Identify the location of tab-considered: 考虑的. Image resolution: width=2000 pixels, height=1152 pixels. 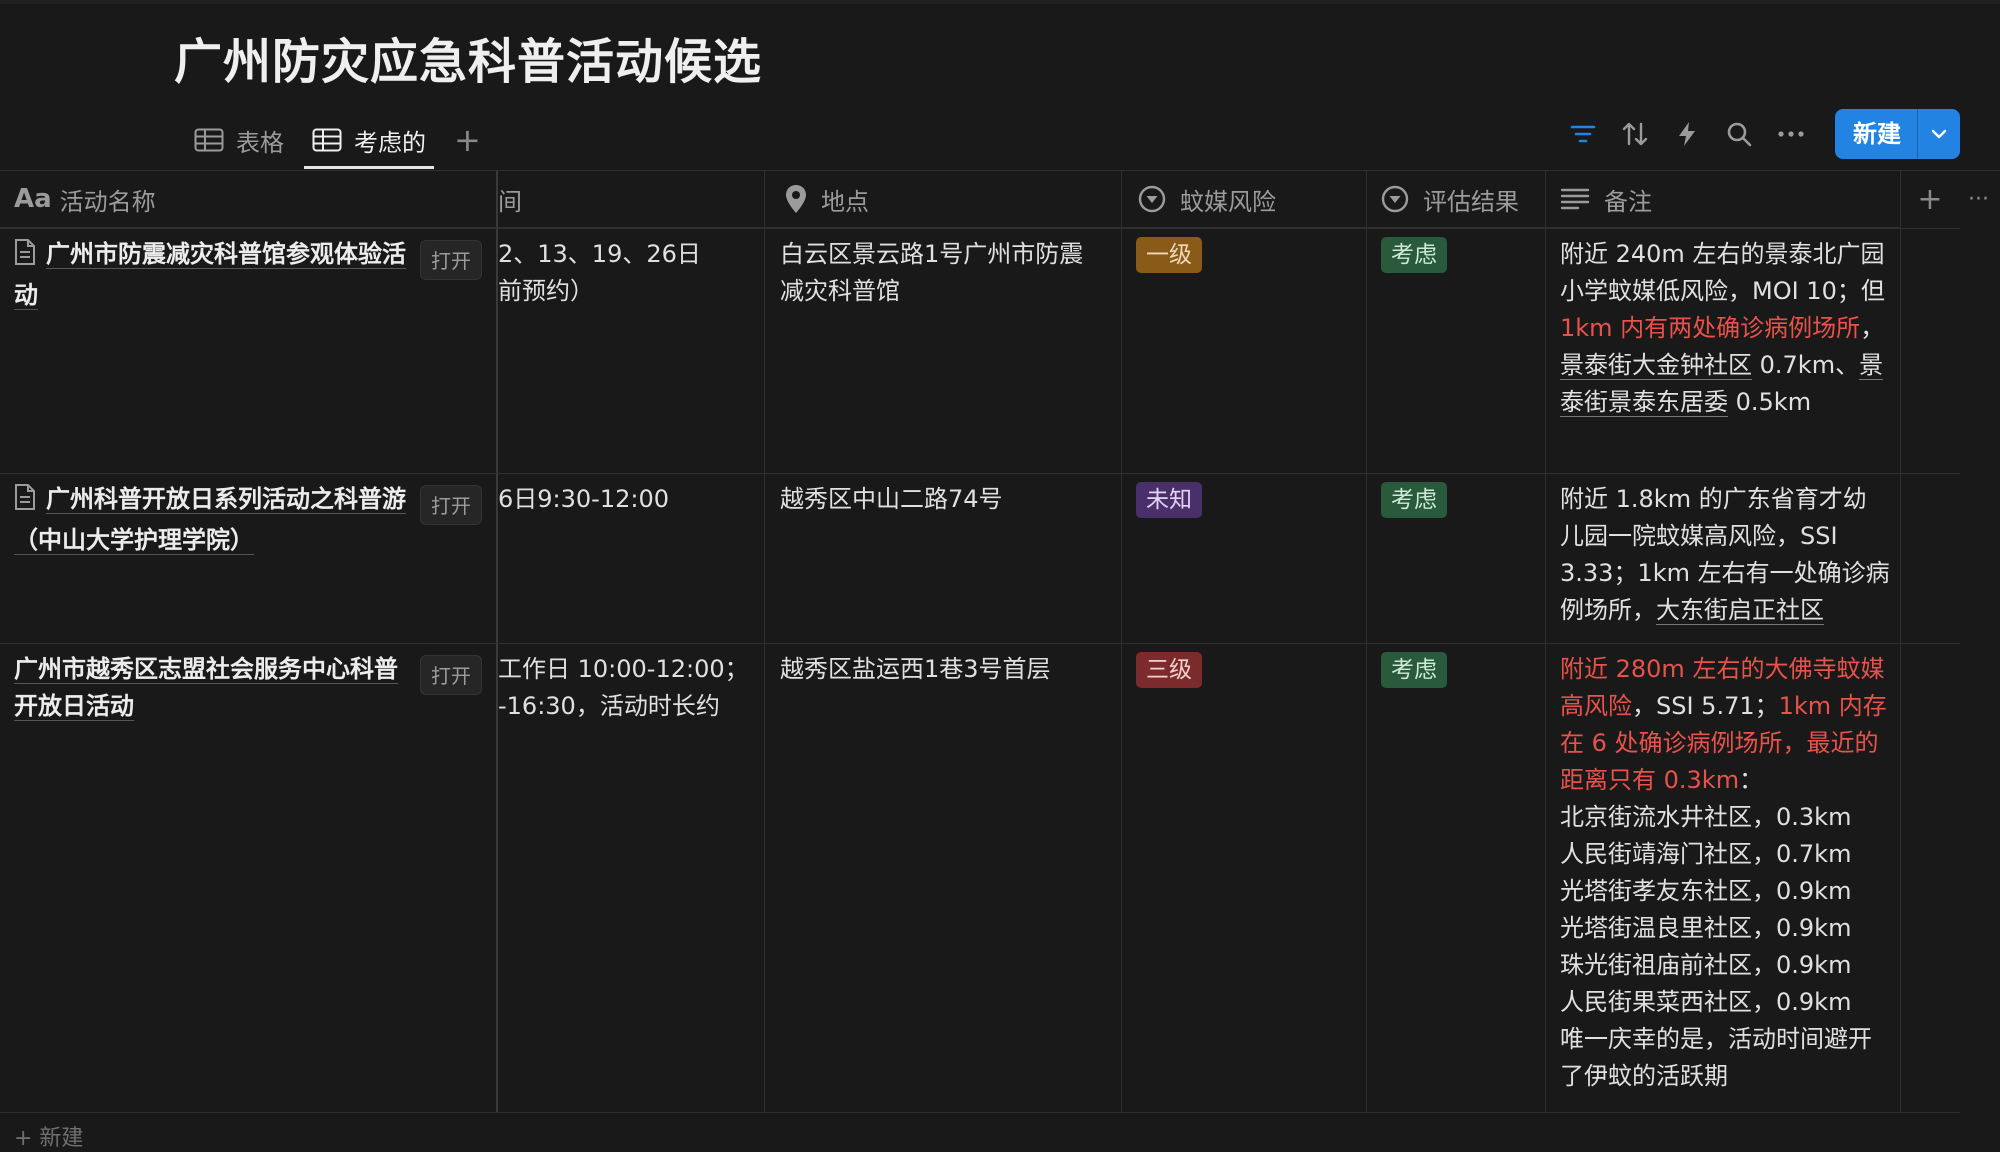
(369, 140).